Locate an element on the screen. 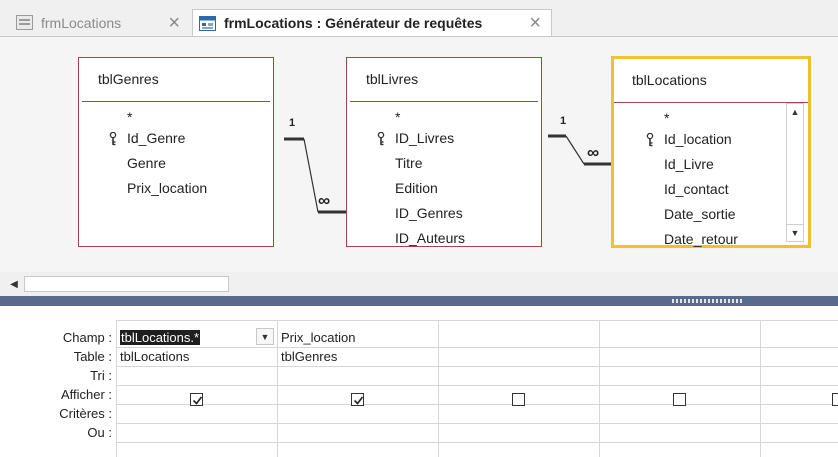 This screenshot has height=457, width=838. grid-cell-table-1: tblLocations is located at coordinates (154, 356).